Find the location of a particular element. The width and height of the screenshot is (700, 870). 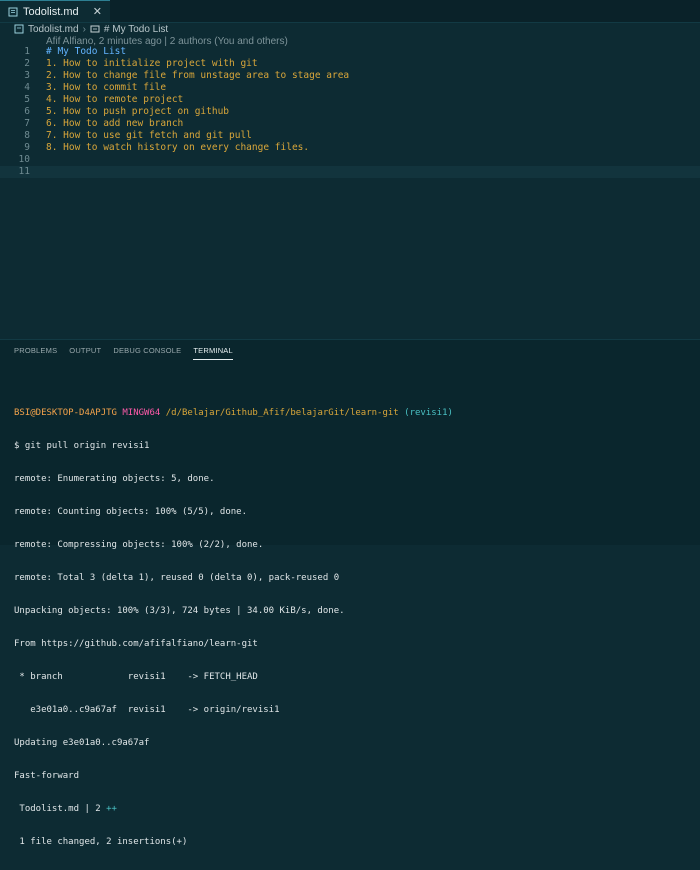

tab-terminal: TERMINAL is located at coordinates (213, 353).